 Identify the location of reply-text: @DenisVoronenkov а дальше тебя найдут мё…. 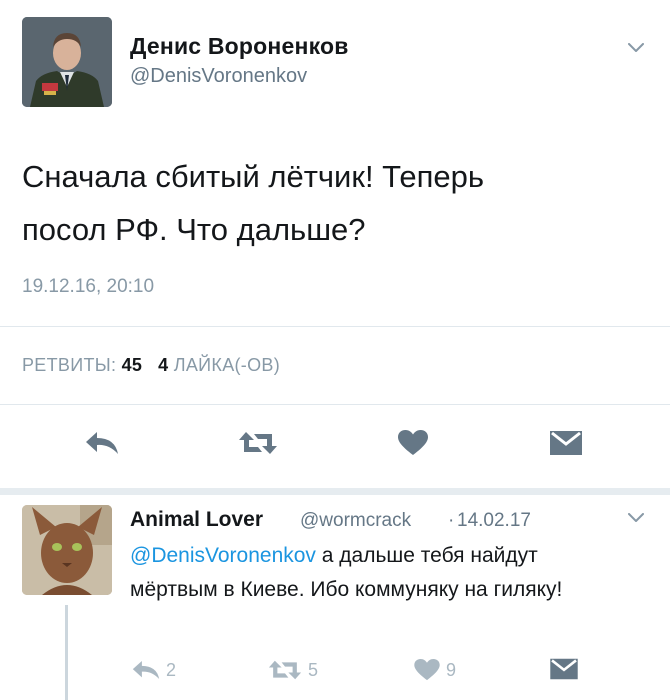
(365, 573).